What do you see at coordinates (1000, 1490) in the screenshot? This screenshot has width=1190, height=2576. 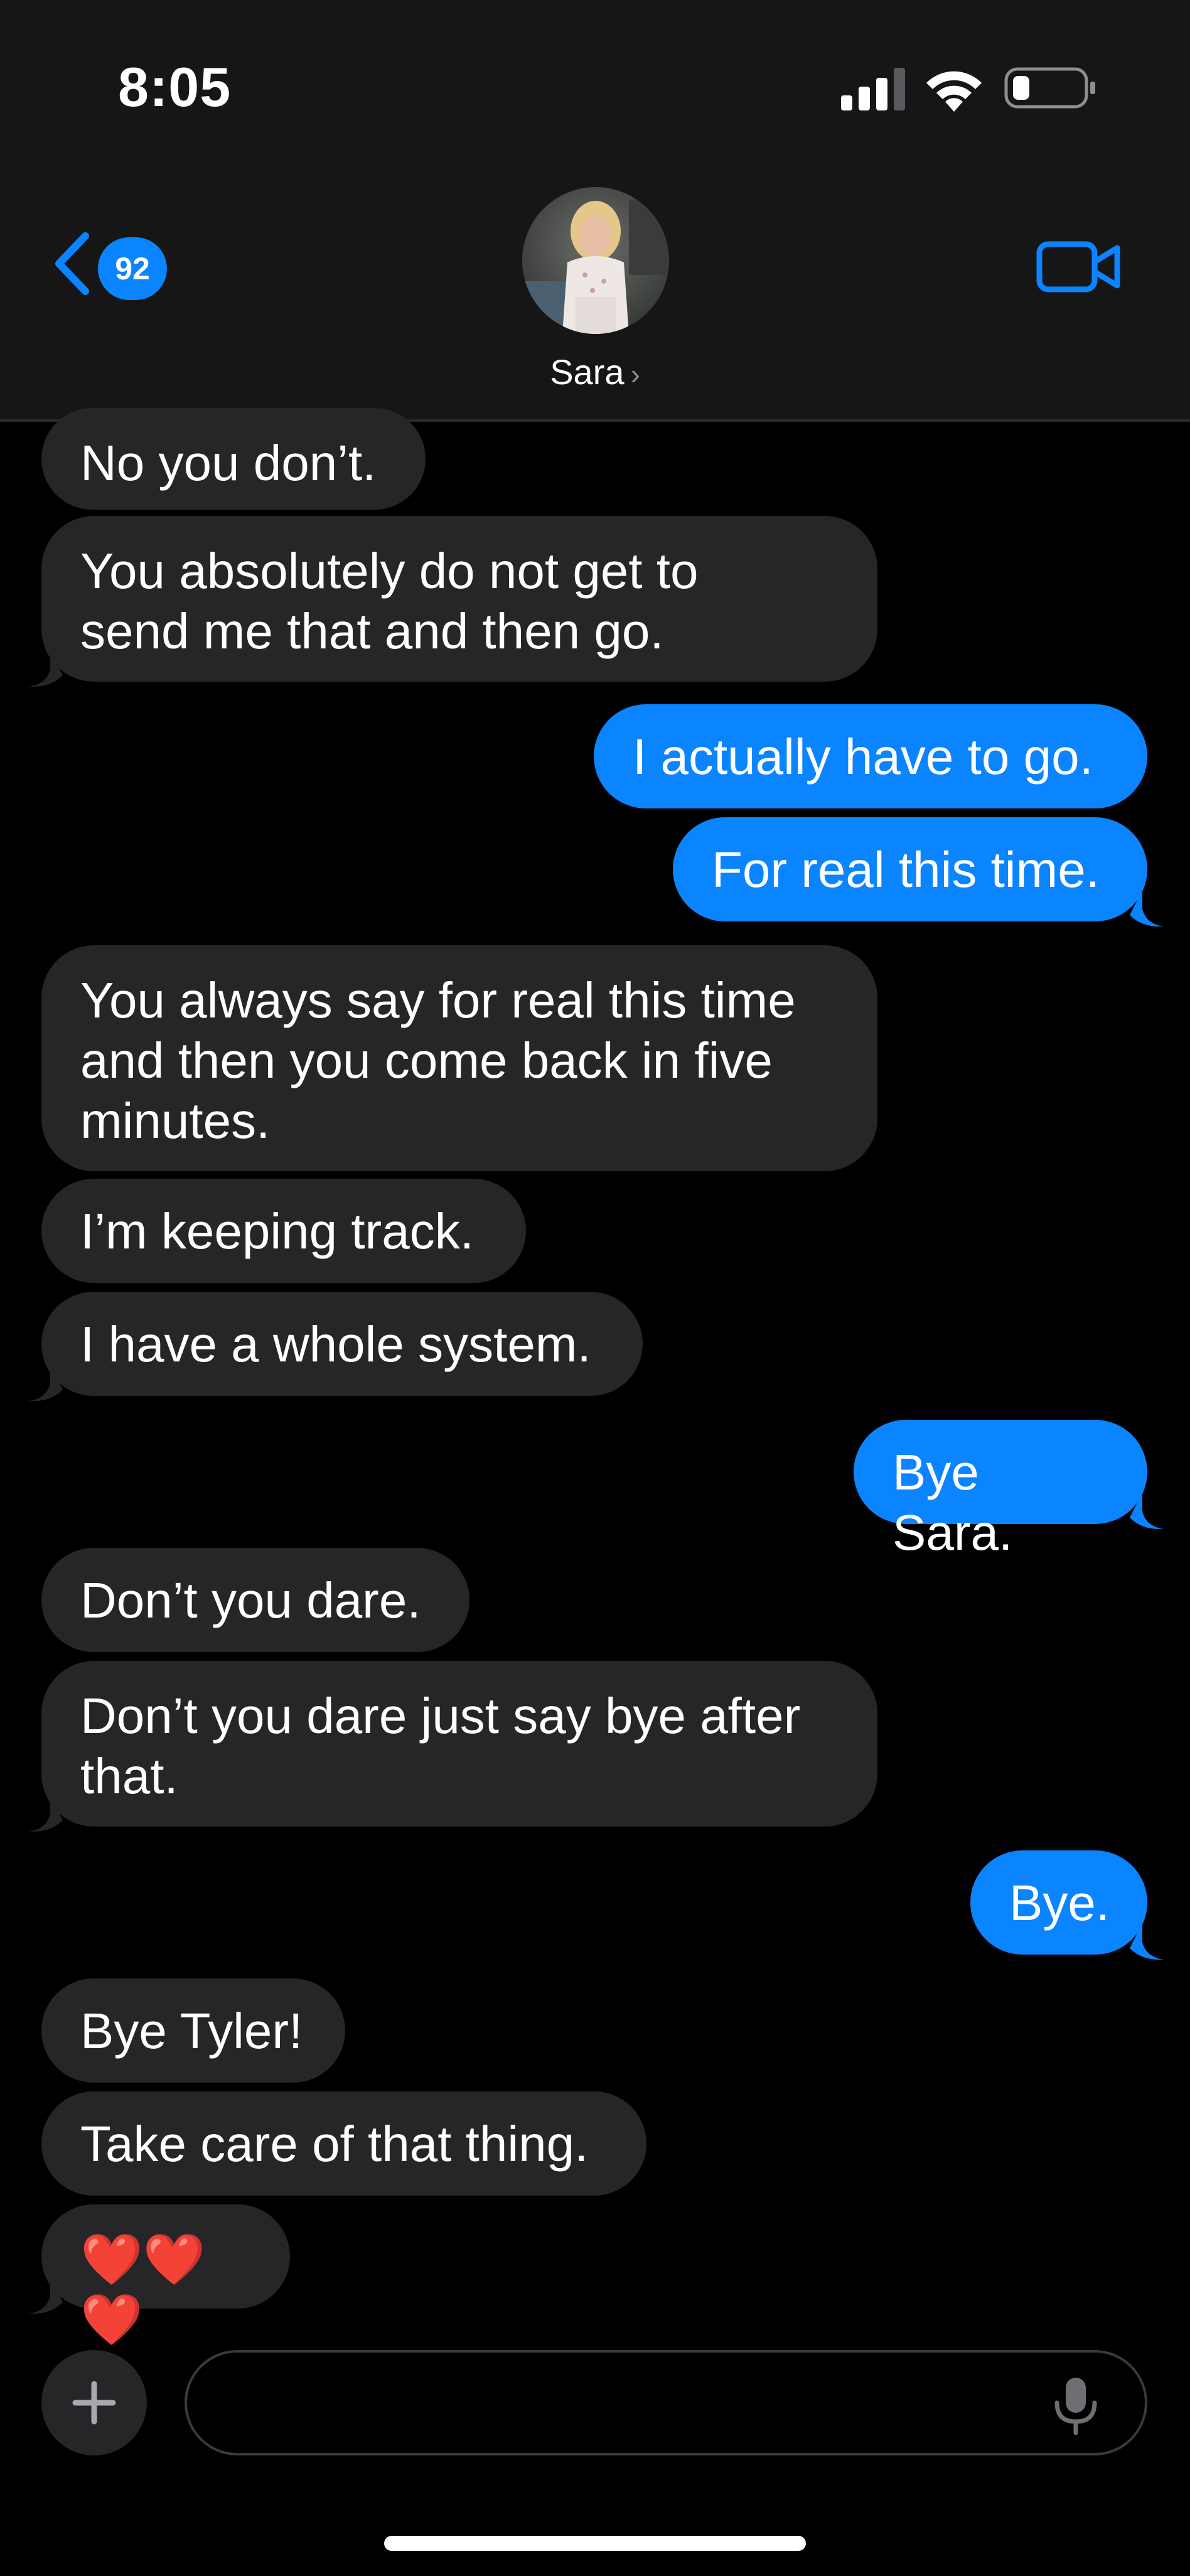 I see `message-bubble-outgoing: Bye Sara.` at bounding box center [1000, 1490].